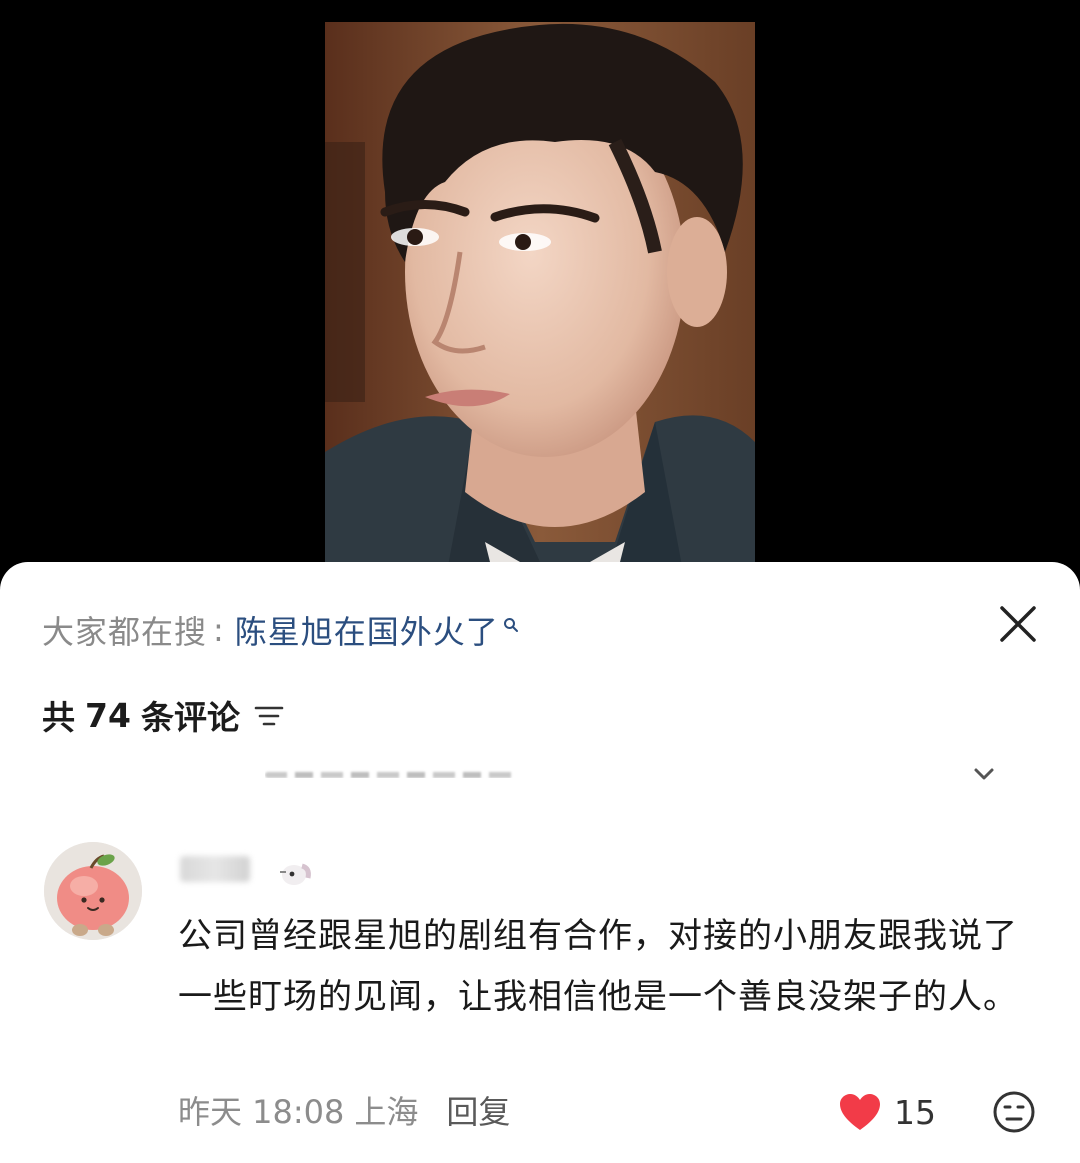 Image resolution: width=1080 pixels, height=1163 pixels. I want to click on expand-button, so click(984, 776).